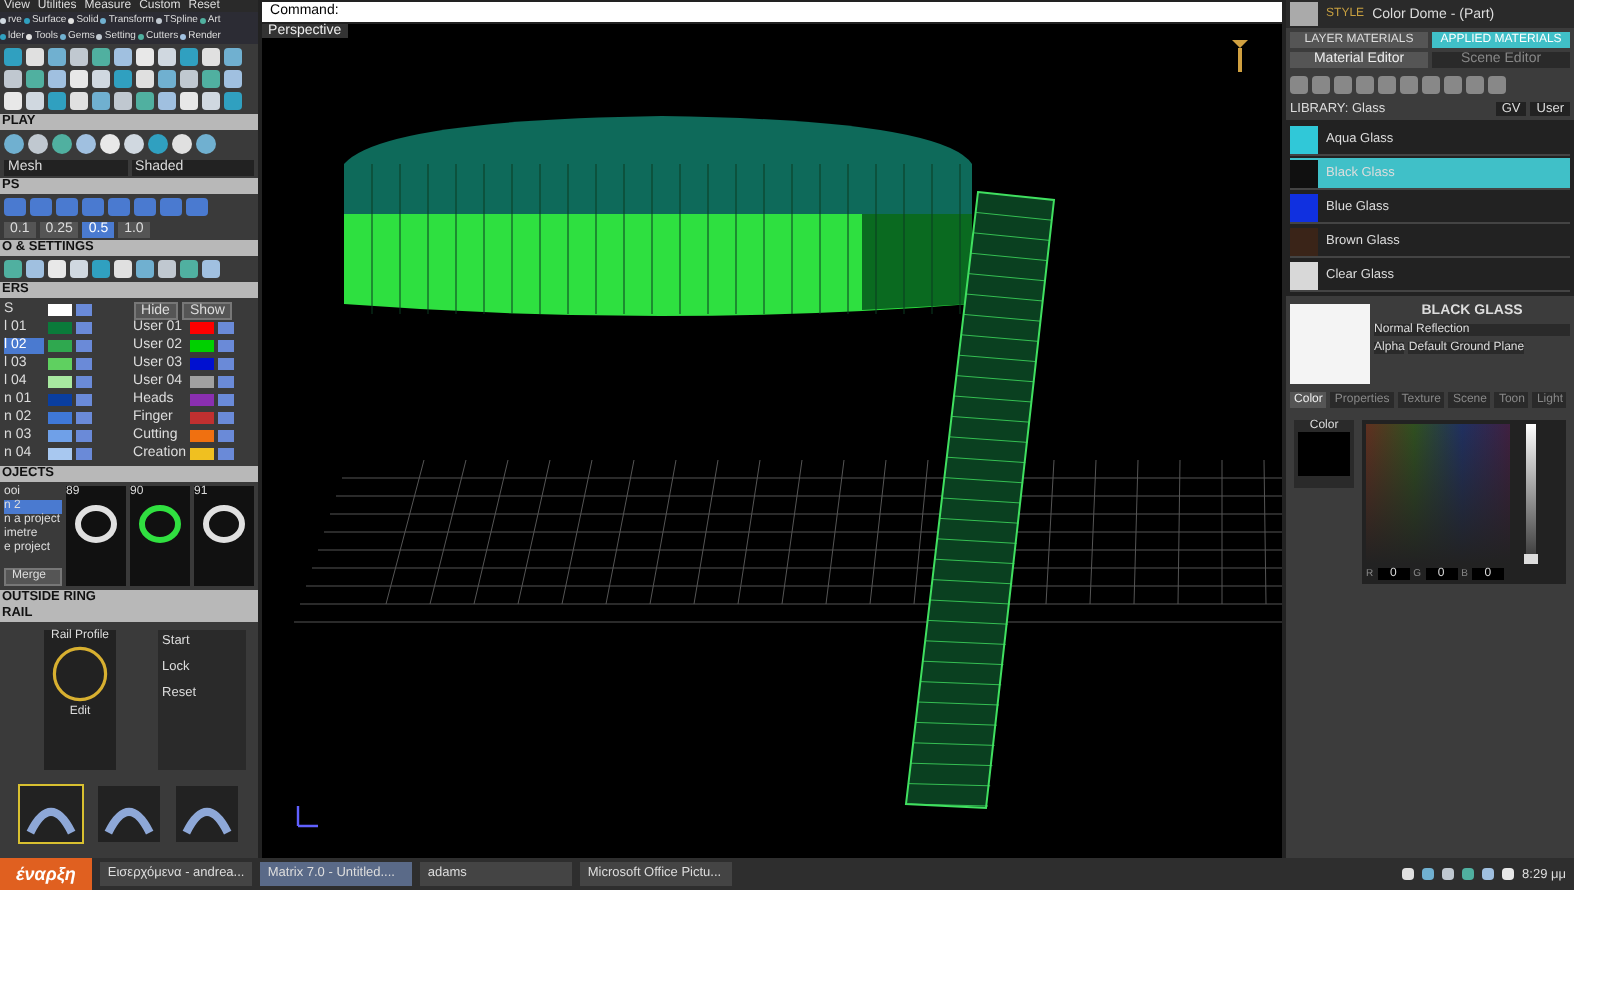  What do you see at coordinates (1324, 454) in the screenshot?
I see `color-swatch` at bounding box center [1324, 454].